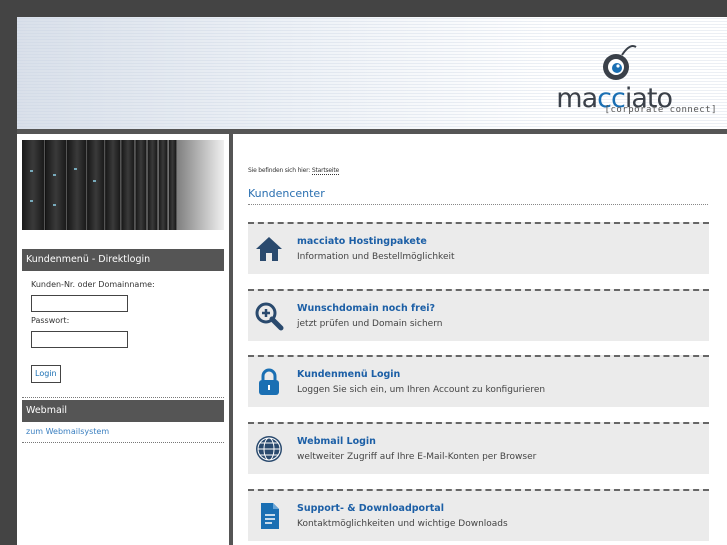  Describe the element at coordinates (370, 508) in the screenshot. I see `card-title: Support- & Downloadportal` at that location.